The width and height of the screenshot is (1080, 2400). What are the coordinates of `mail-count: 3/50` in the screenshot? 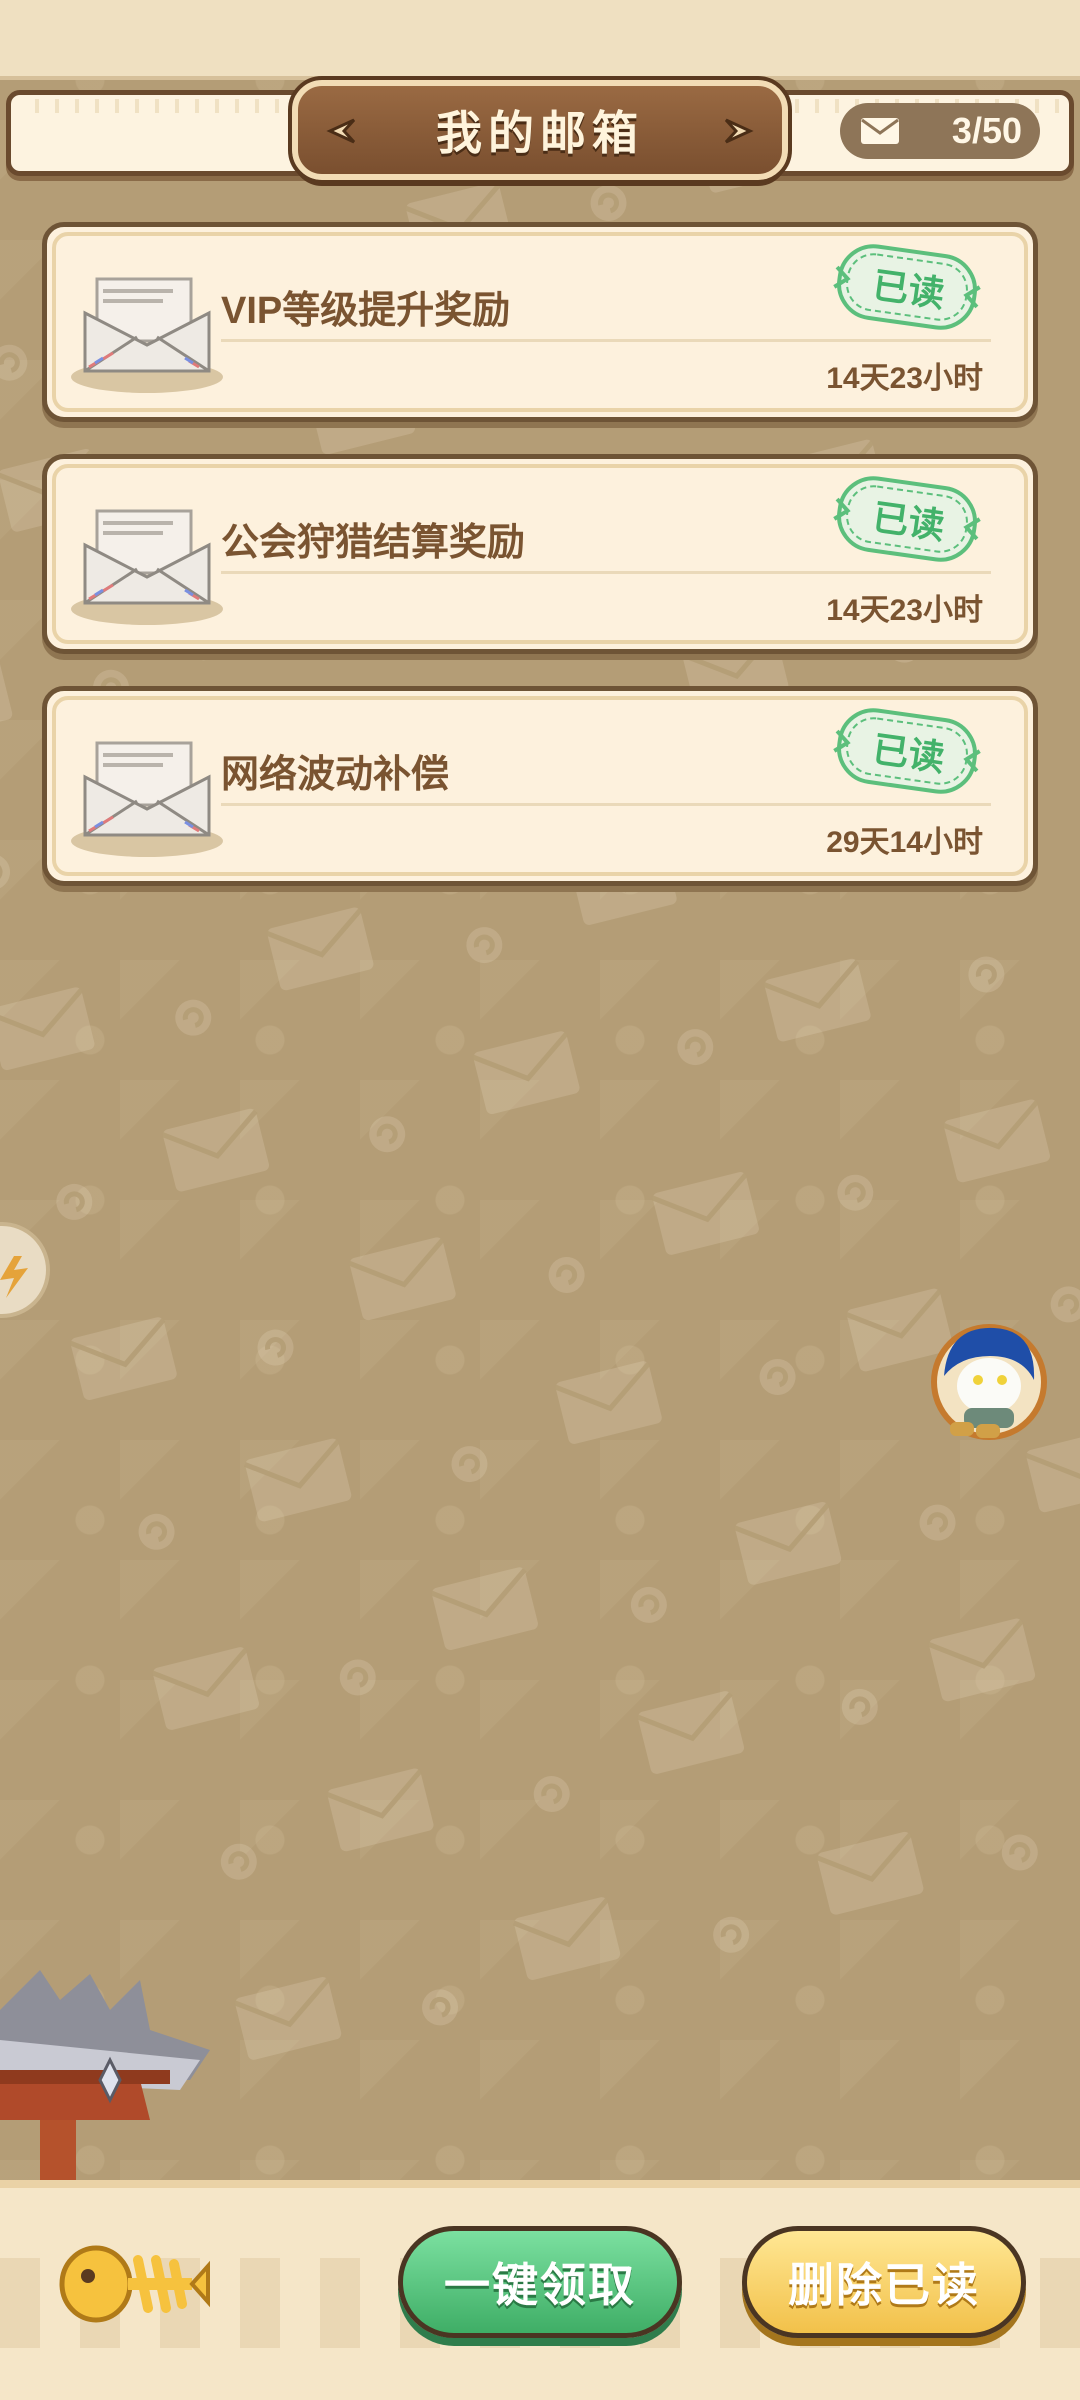 It's located at (986, 130).